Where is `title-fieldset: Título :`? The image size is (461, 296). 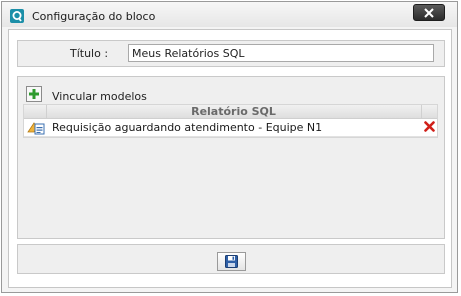
title-fieldset: Título : is located at coordinates (231, 53).